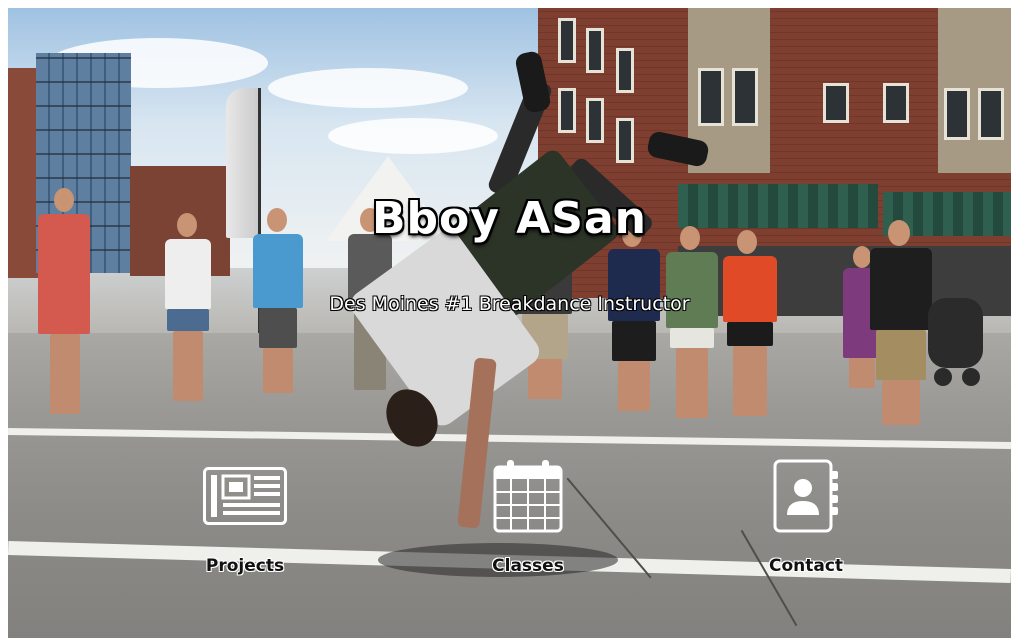 This screenshot has width=1019, height=638. I want to click on nav-contact: Contact, so click(806, 518).